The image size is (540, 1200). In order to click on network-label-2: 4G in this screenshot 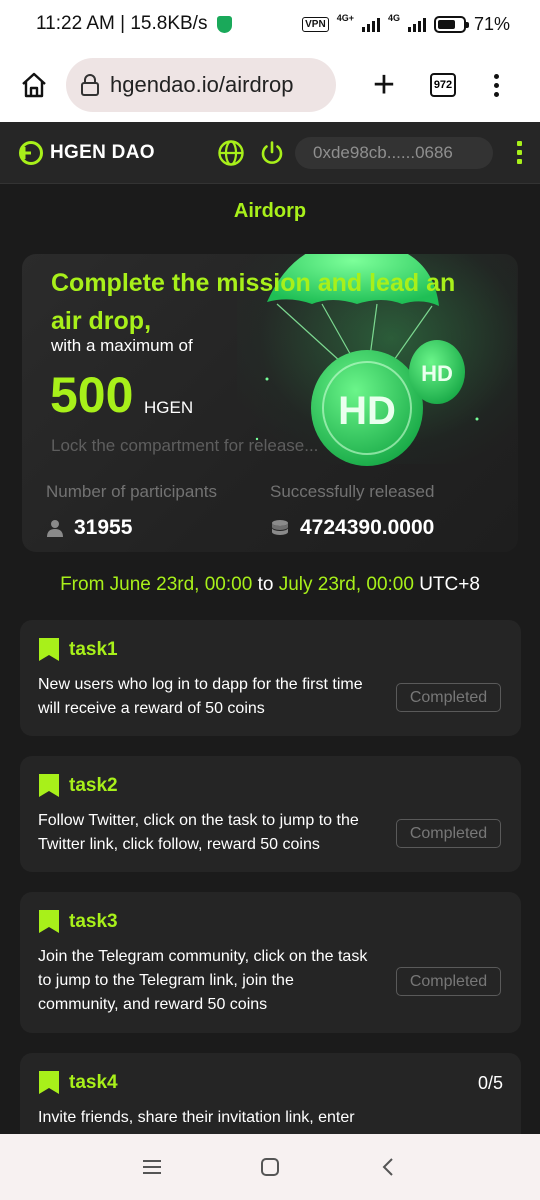, I will do `click(393, 18)`.